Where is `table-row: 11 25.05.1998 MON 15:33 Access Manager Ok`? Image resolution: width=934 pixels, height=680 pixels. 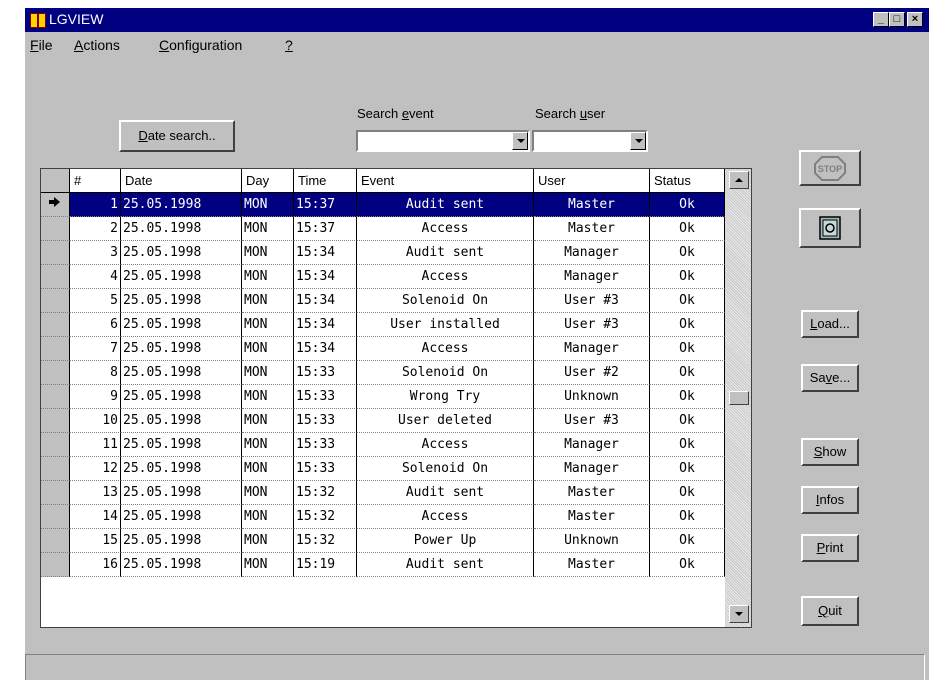
table-row: 11 25.05.1998 MON 15:33 Access Manager Ok is located at coordinates (383, 445).